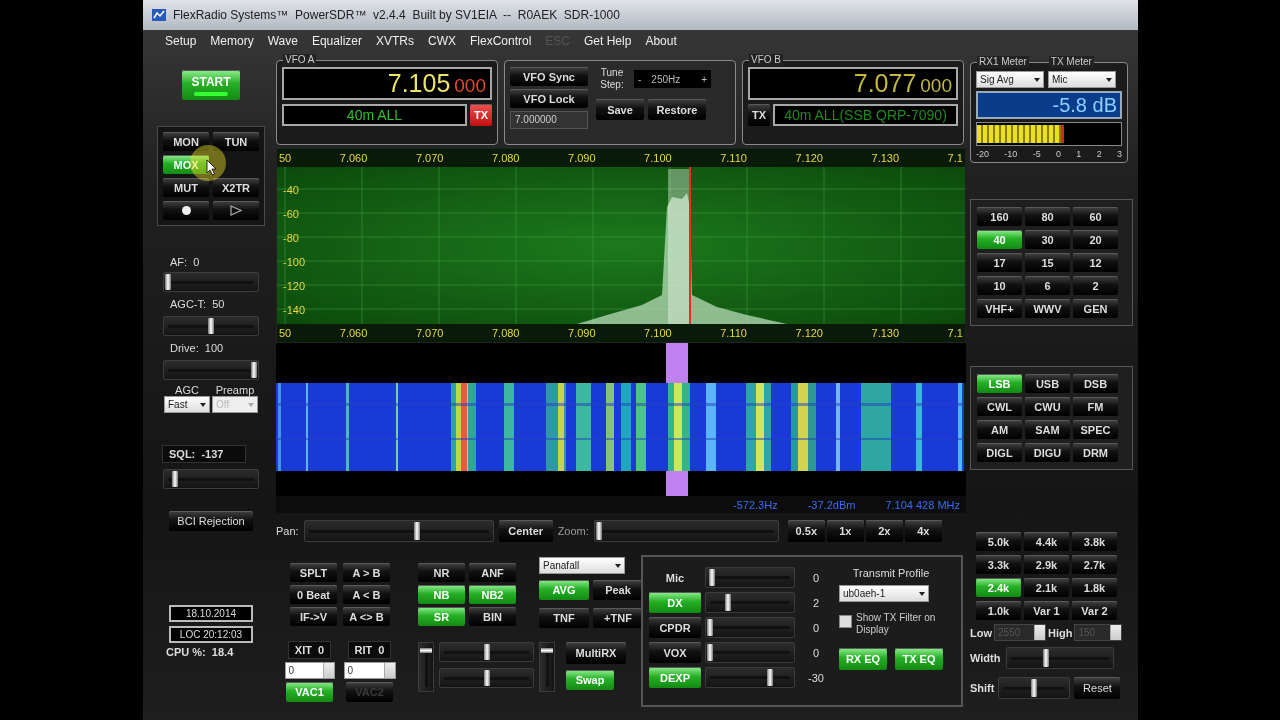 Image resolution: width=1280 pixels, height=720 pixels. What do you see at coordinates (366, 616) in the screenshot?
I see `vfo-button: A <> B` at bounding box center [366, 616].